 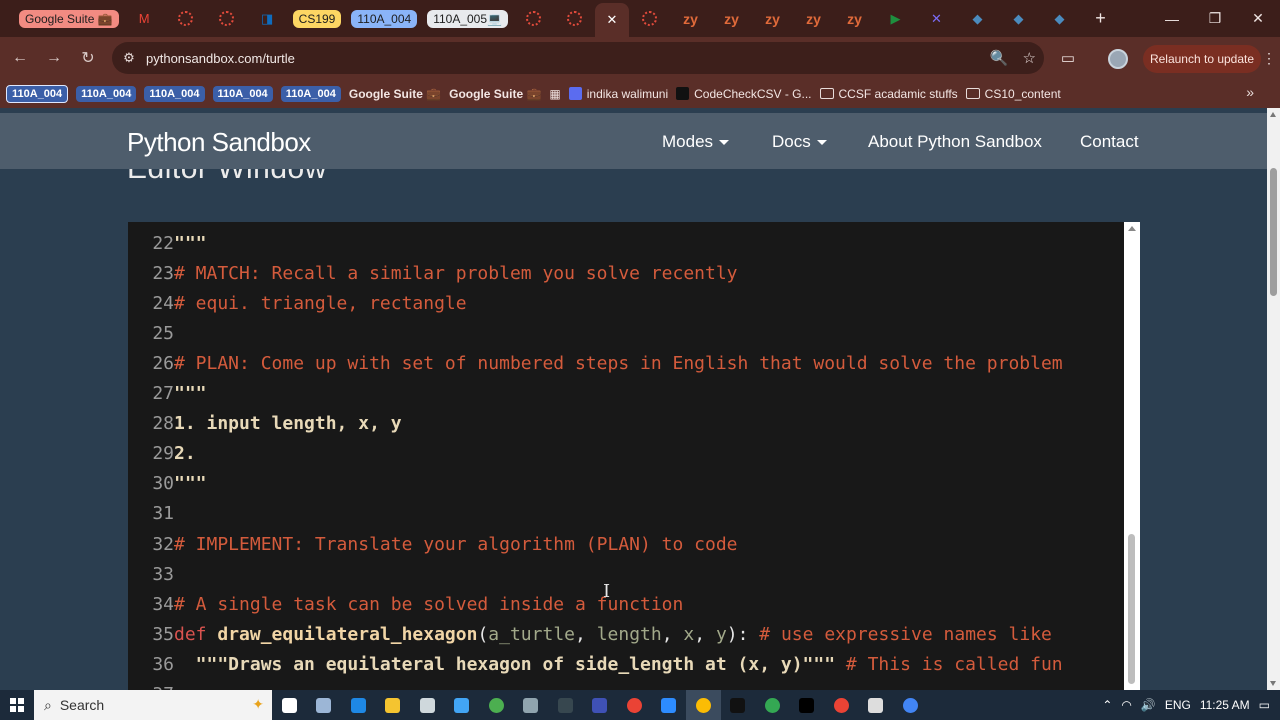 I want to click on close-tab-icon: ✕, so click(x=612, y=20).